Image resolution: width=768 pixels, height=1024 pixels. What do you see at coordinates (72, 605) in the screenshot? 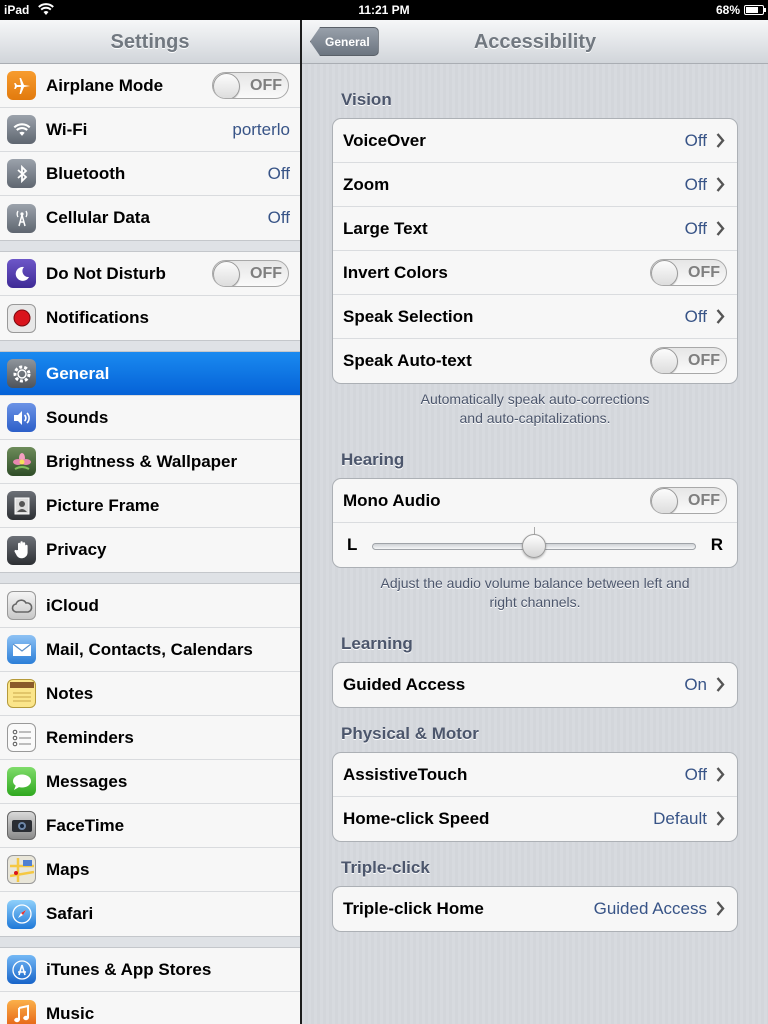
I see `sidebar-item-label: iCloud` at bounding box center [72, 605].